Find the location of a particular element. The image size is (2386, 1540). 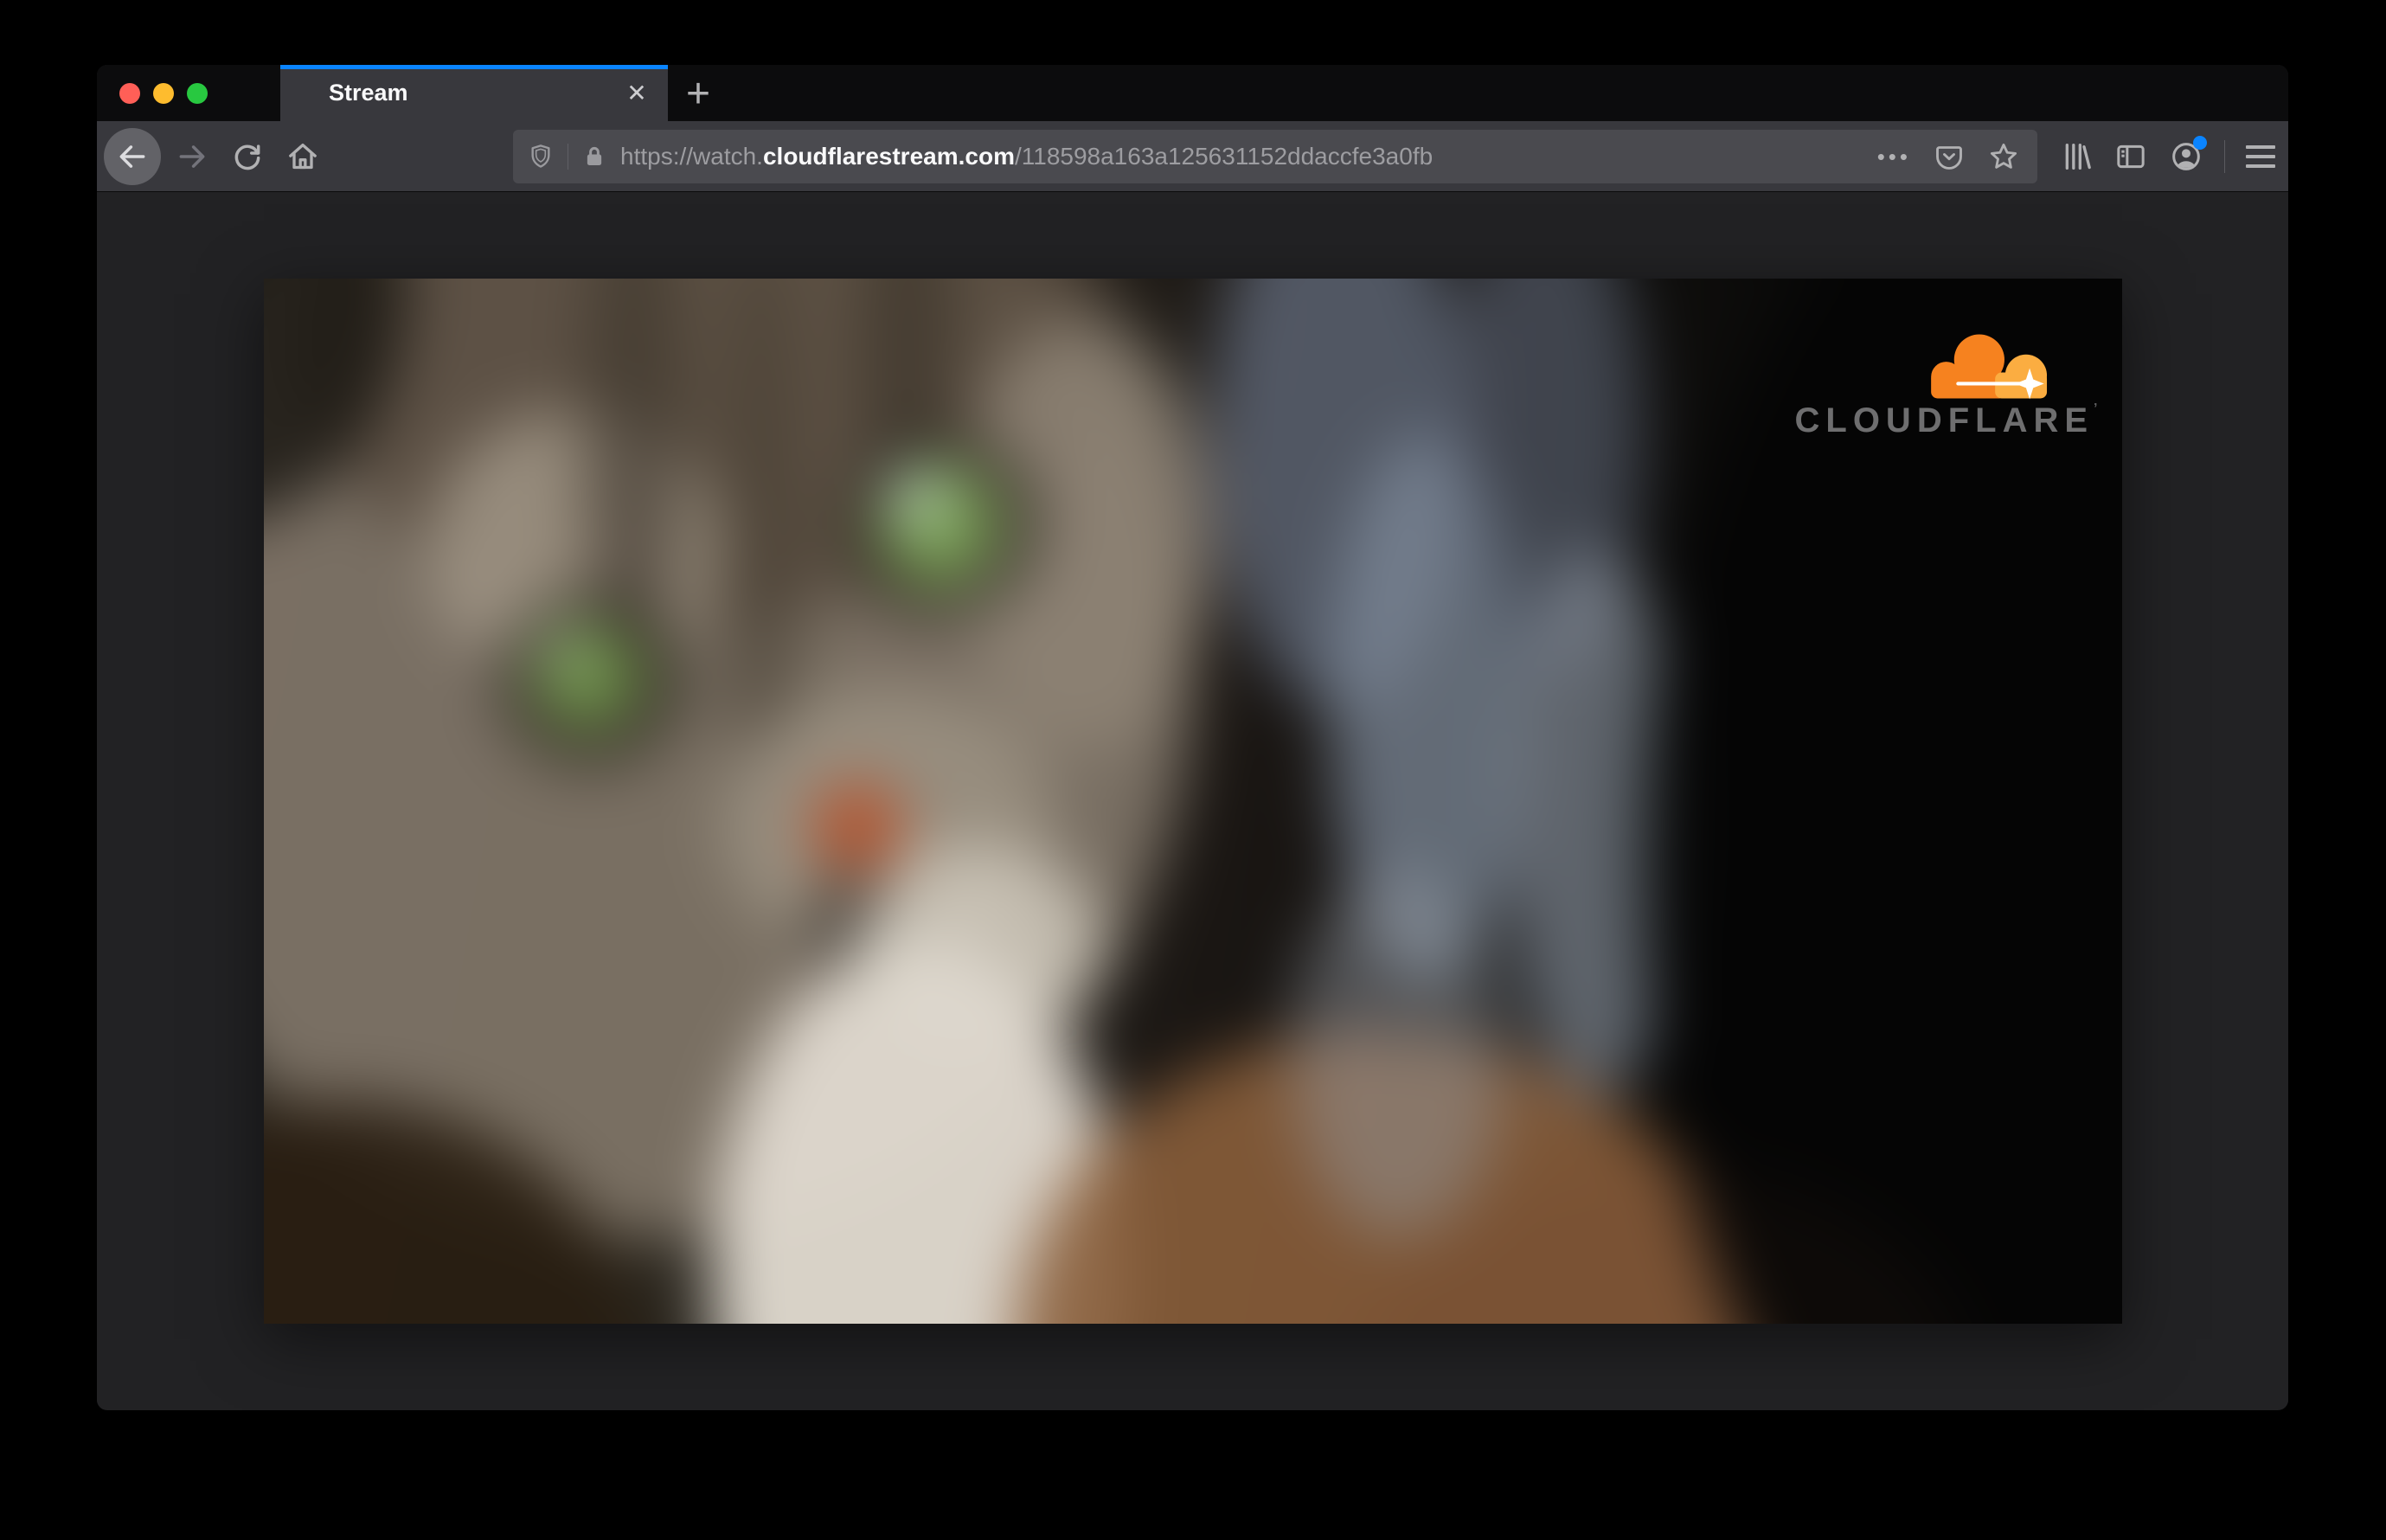

tab-close-icon: ✕ is located at coordinates (636, 93).